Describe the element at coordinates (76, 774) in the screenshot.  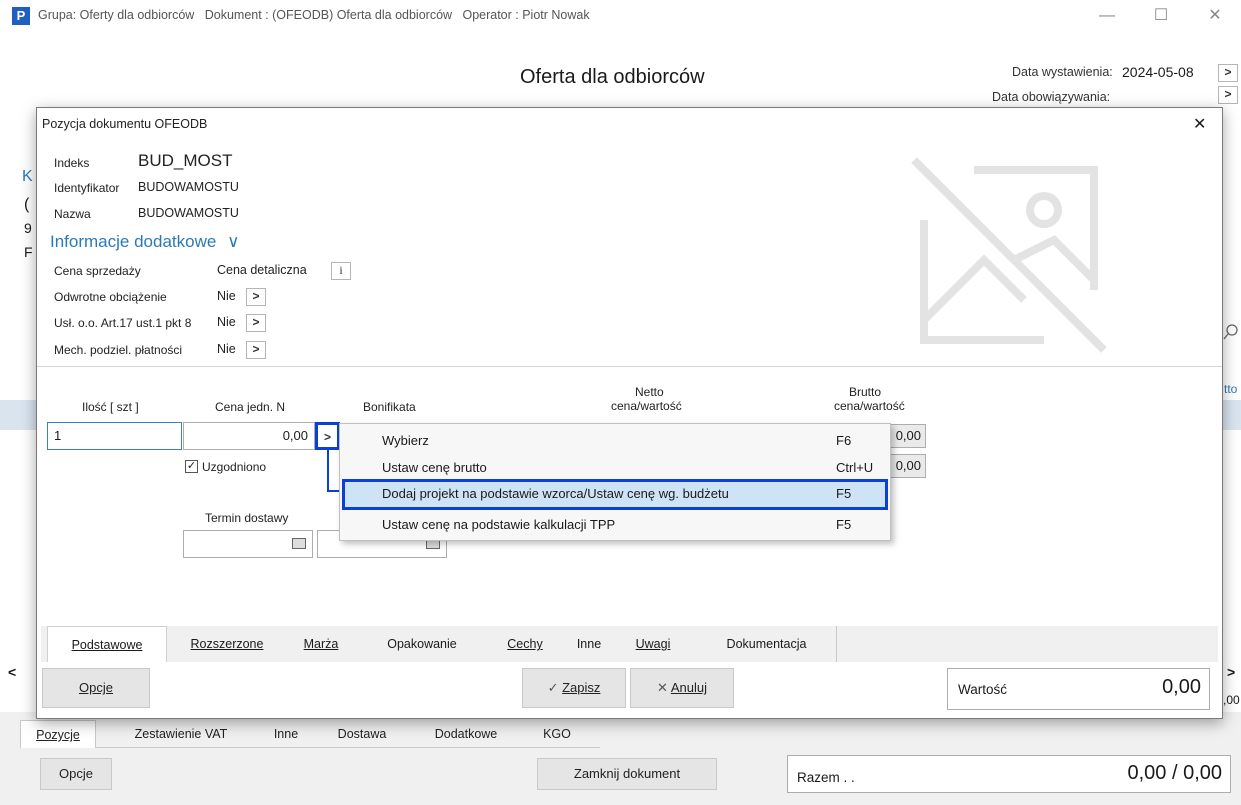
I see `main-opcje-button: Opcje` at that location.